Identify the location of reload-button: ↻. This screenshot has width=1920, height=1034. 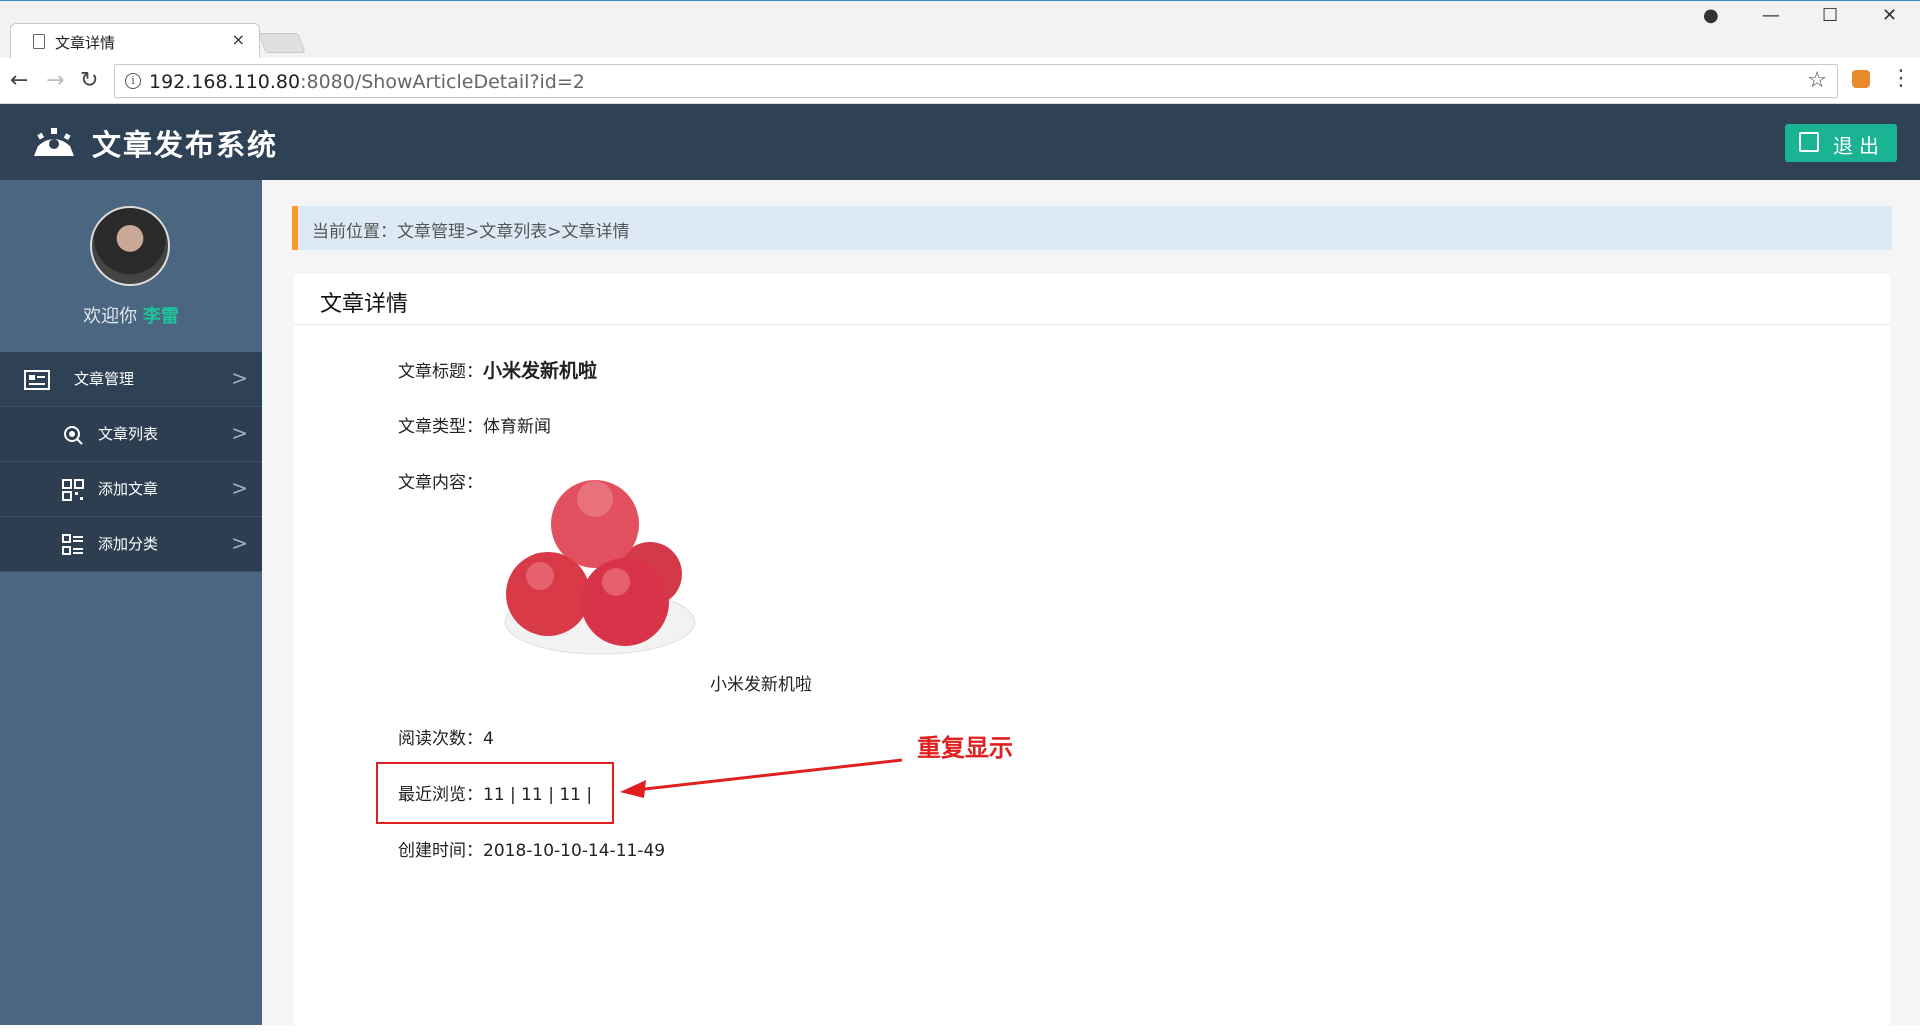
(89, 80).